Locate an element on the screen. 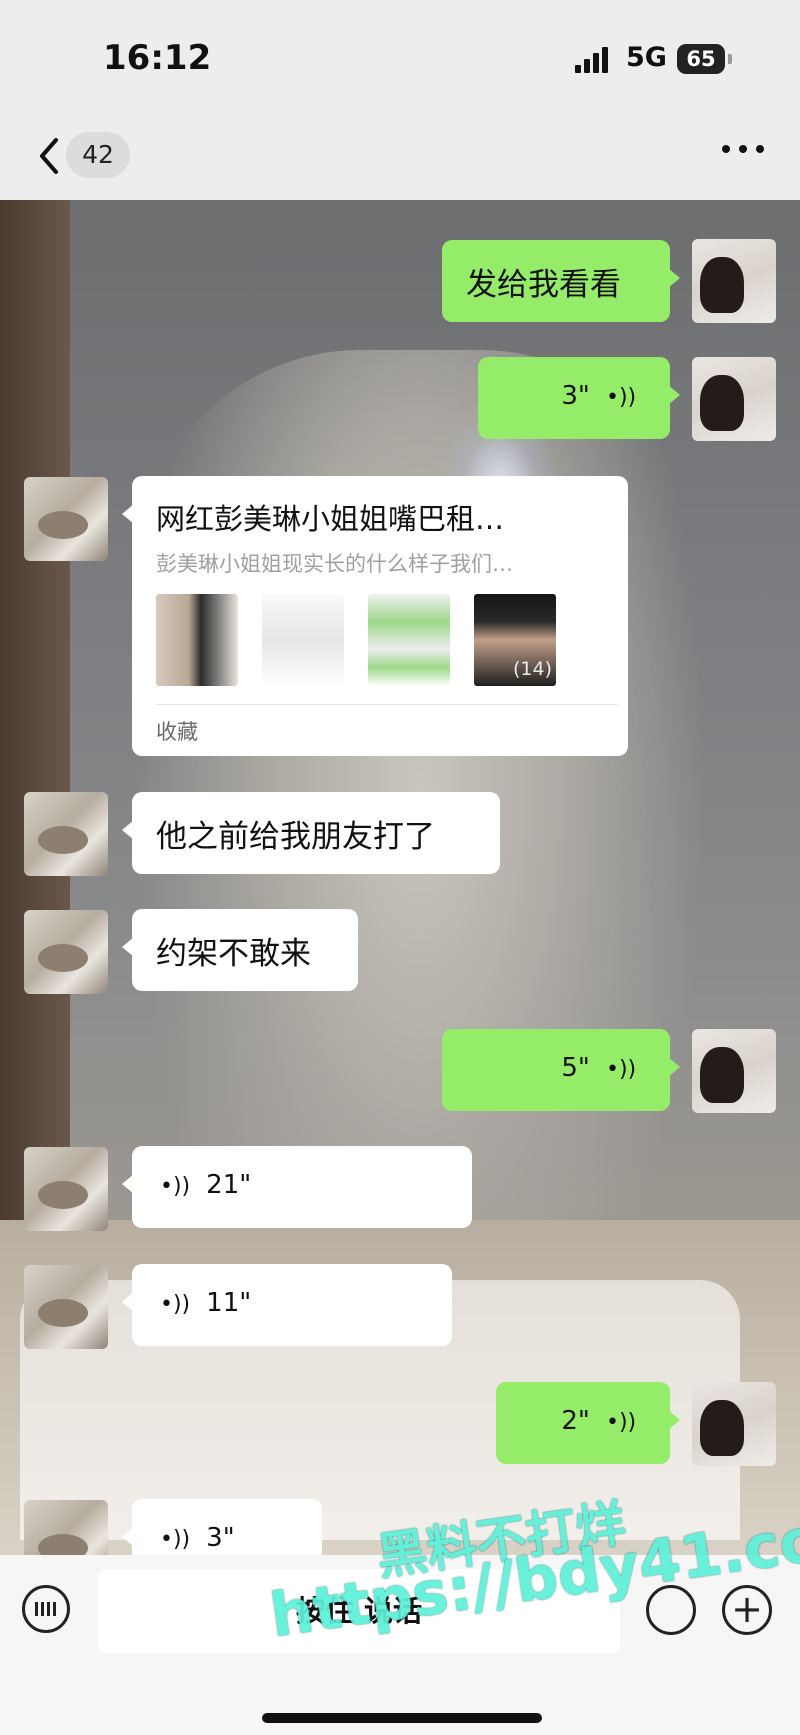  incoming-text-message: 约架不敢来 is located at coordinates (240, 950).